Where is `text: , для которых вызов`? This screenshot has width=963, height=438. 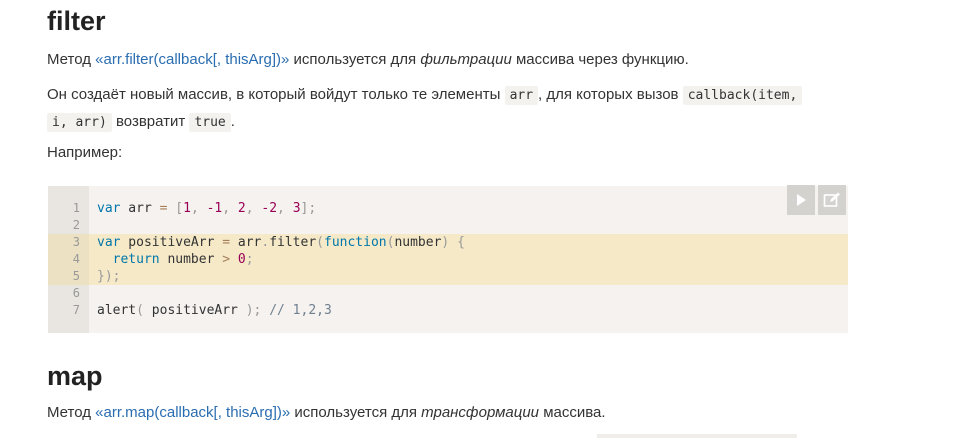 text: , для которых вызов is located at coordinates (610, 94).